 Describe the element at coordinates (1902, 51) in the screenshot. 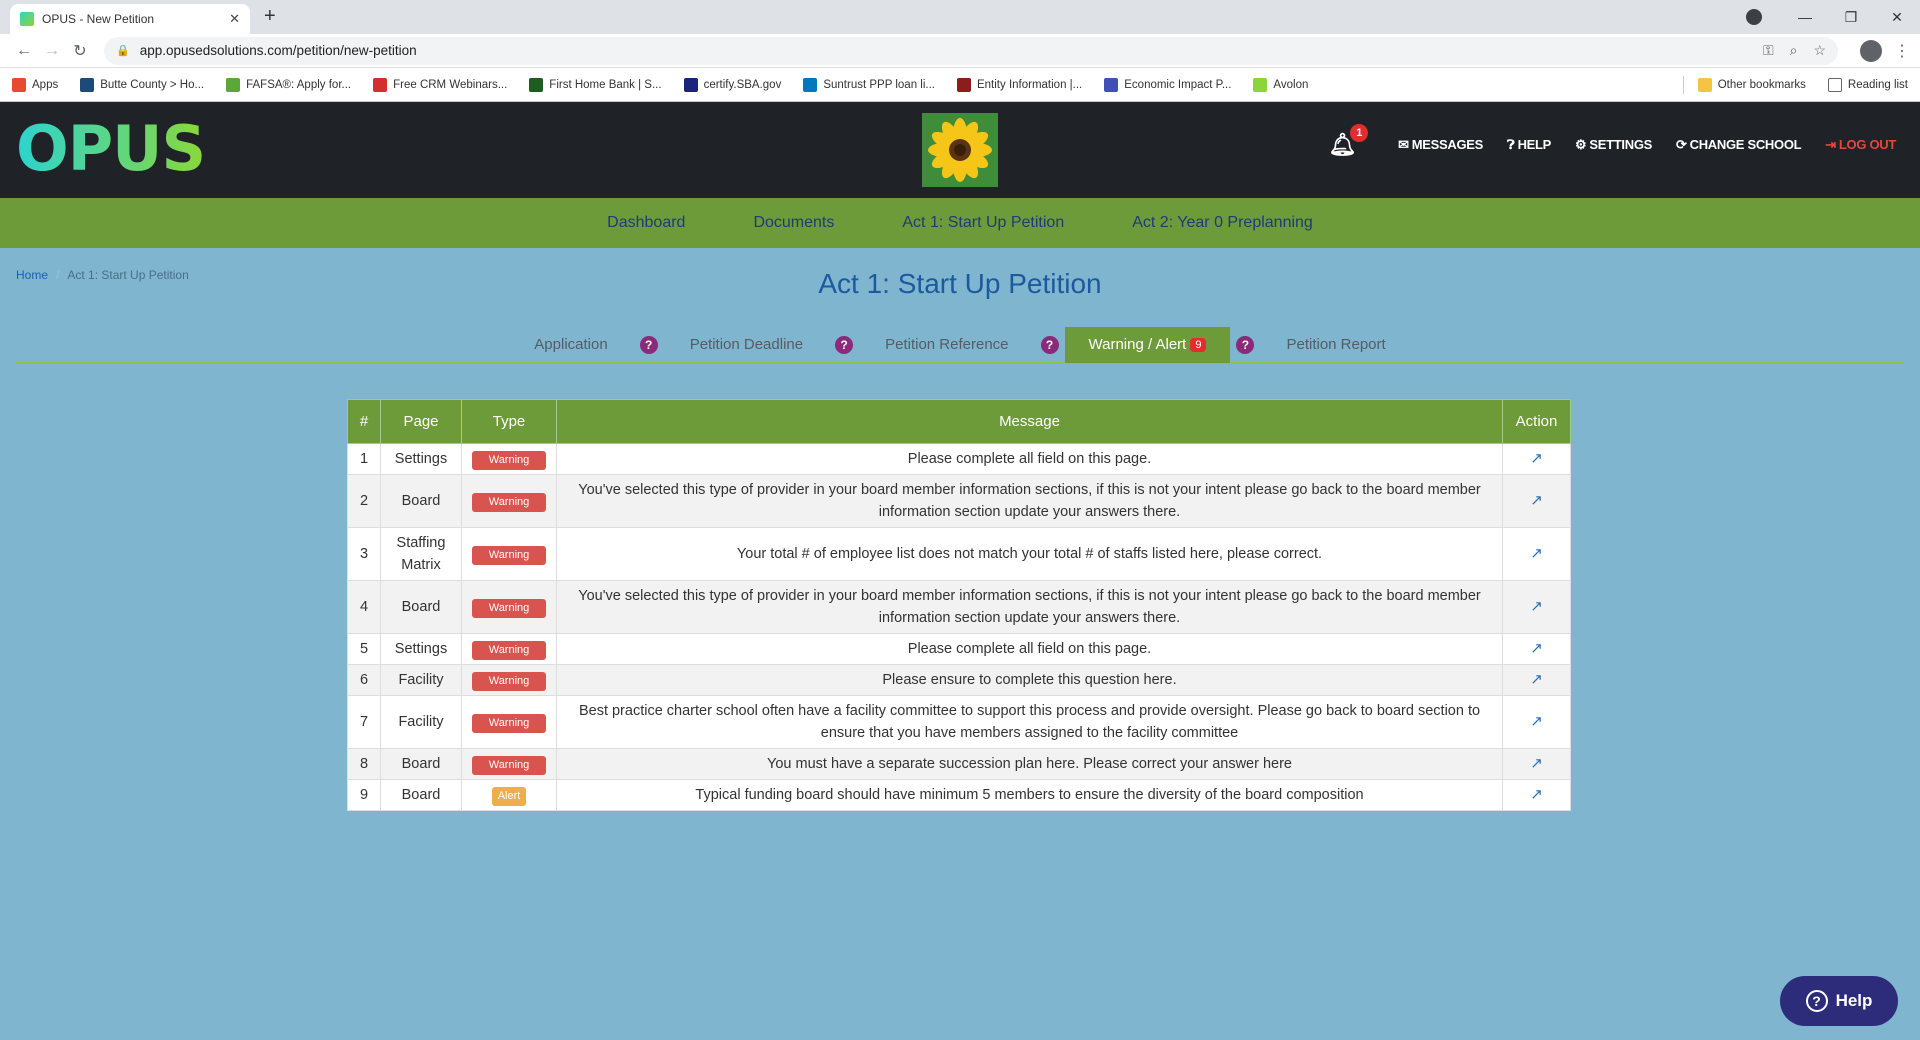

I see `browser-menu-icon: ⋮` at that location.